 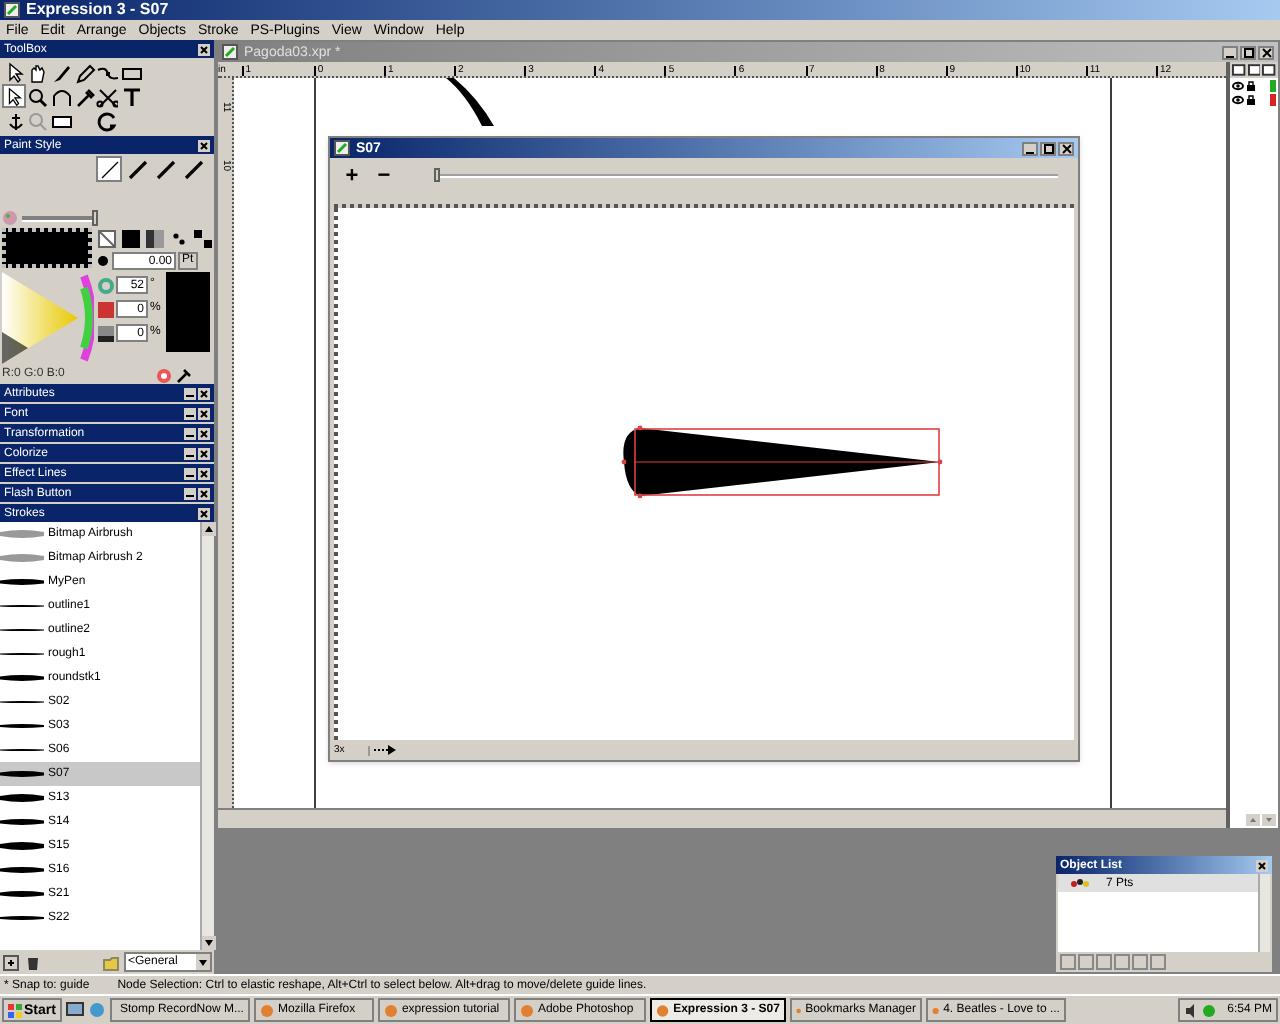 I want to click on solid-fill-icon, so click(x=130, y=238).